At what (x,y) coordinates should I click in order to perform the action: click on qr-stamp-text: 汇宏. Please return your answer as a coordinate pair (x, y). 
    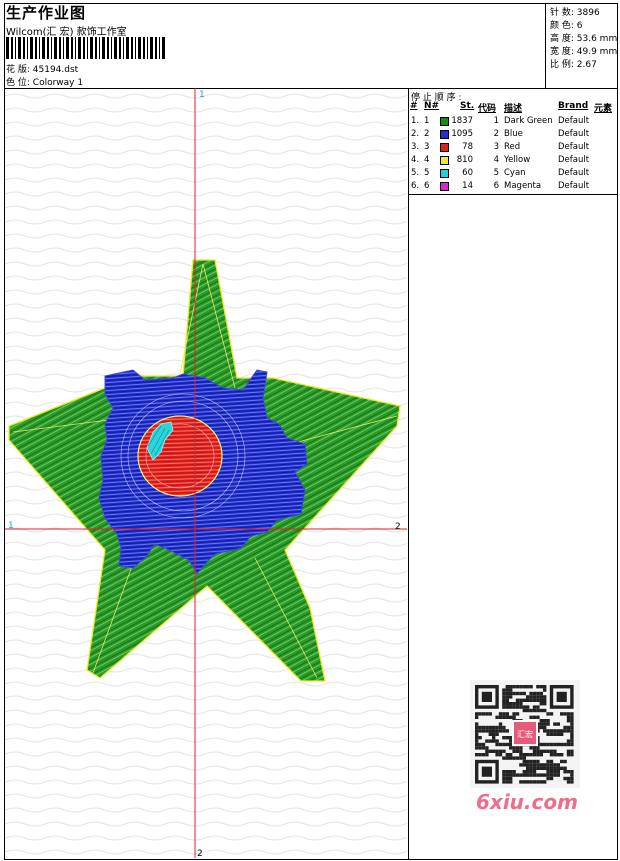
    Looking at the image, I should click on (525, 734).